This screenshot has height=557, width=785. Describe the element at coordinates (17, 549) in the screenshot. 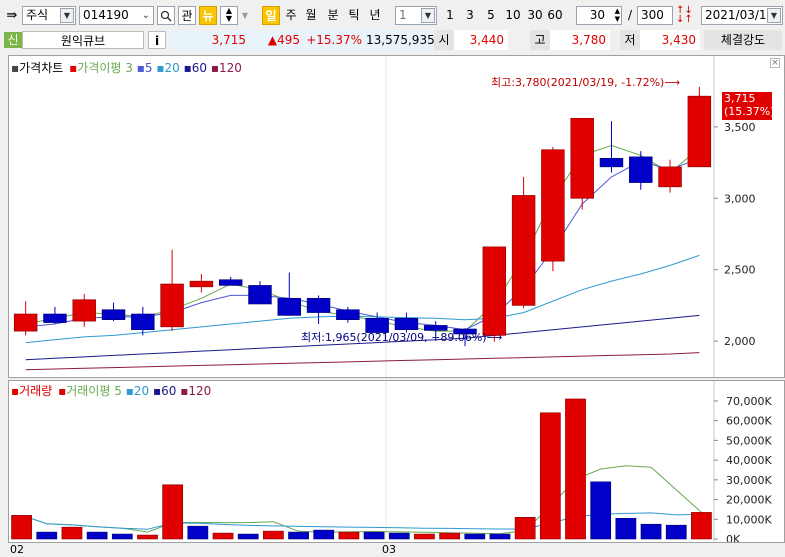

I see `x-label-feb: 02` at that location.